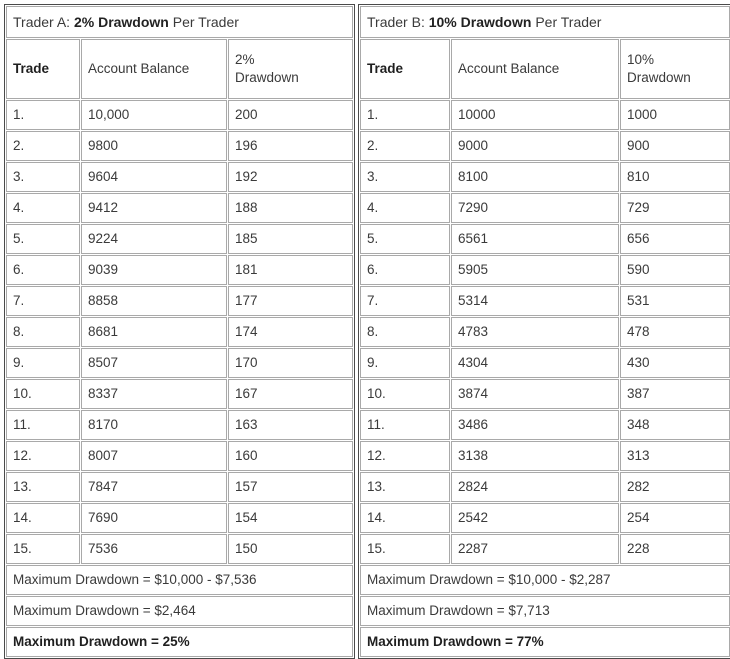  Describe the element at coordinates (535, 456) in the screenshot. I see `account-balance: 3138` at that location.